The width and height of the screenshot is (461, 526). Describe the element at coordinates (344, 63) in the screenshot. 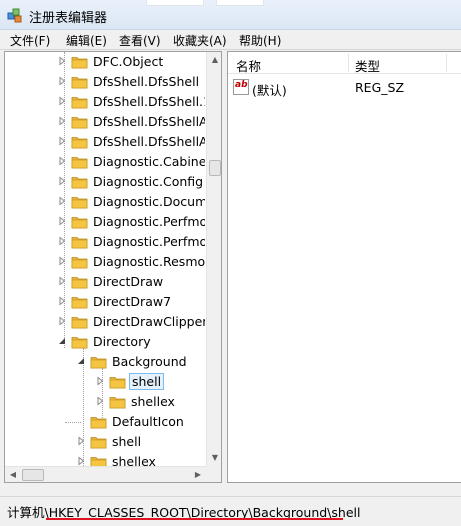

I see `values-list-header: 名称 类型` at that location.